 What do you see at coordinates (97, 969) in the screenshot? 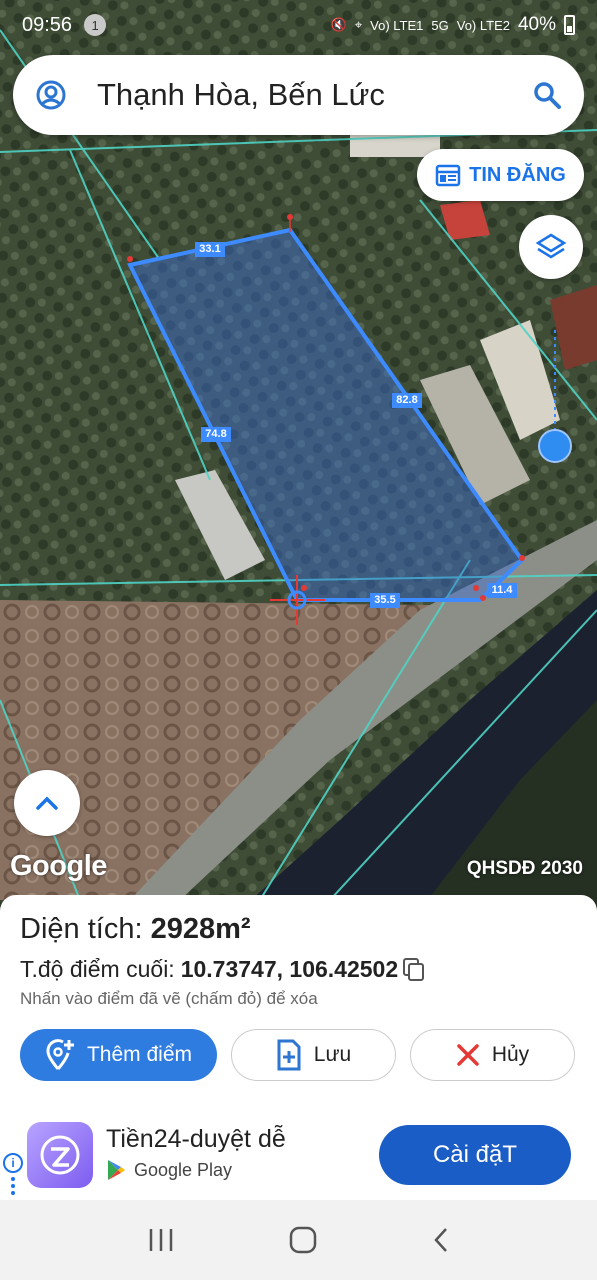
I see `coord-label: T.độ điểm cuối:` at bounding box center [97, 969].